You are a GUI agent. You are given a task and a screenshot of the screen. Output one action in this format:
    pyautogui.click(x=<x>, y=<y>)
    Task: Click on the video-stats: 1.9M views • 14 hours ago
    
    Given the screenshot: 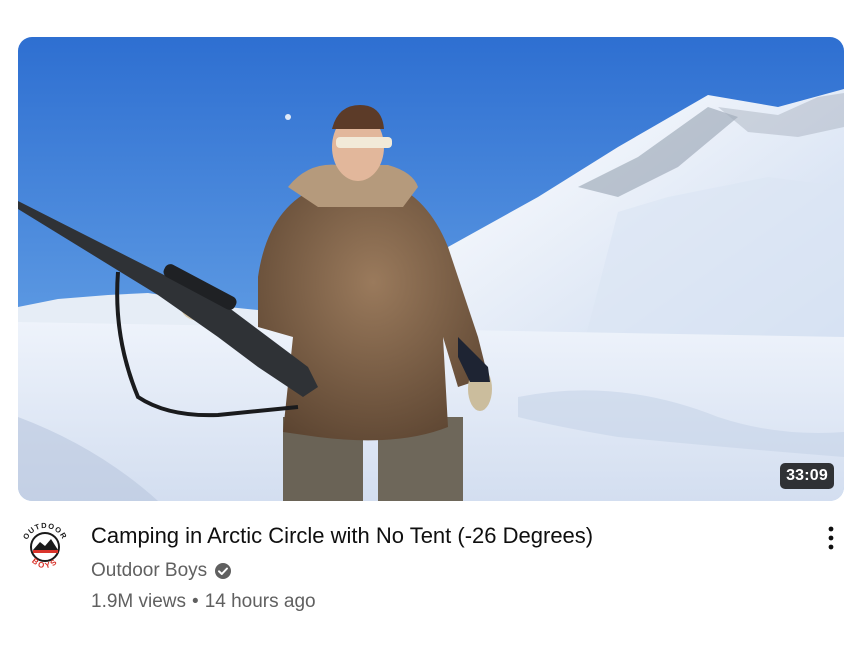 What is the action you would take?
    pyautogui.click(x=441, y=602)
    